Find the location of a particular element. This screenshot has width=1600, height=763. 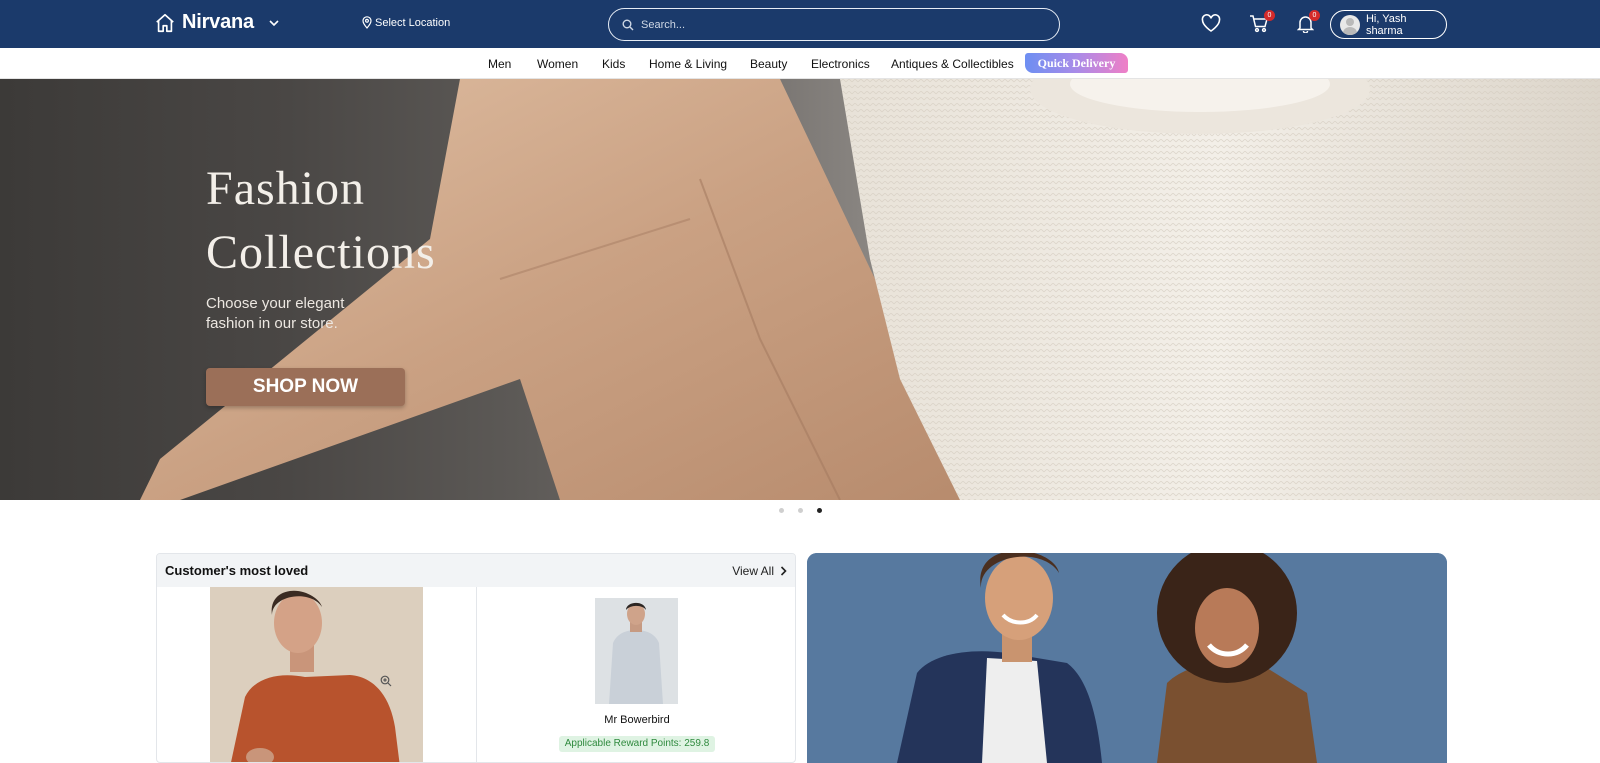

notifications-button: 0 is located at coordinates (1308, 24).